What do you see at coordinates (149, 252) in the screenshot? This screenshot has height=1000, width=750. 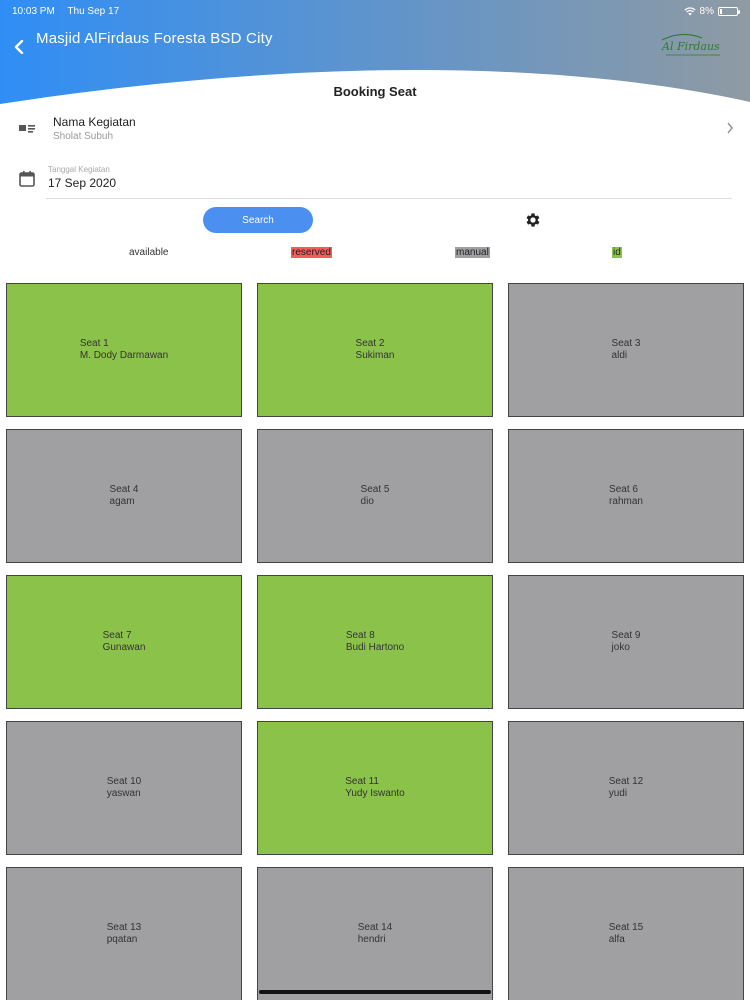 I see `legend-available: available` at bounding box center [149, 252].